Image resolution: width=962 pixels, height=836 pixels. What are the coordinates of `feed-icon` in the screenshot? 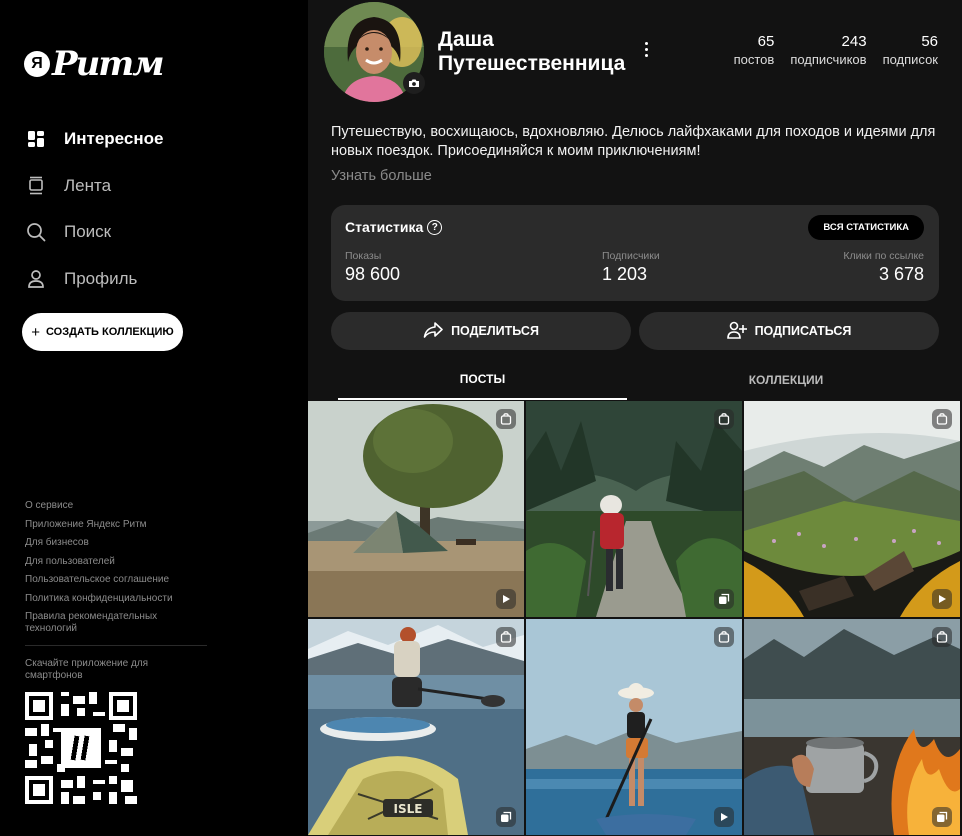 It's located at (36, 186).